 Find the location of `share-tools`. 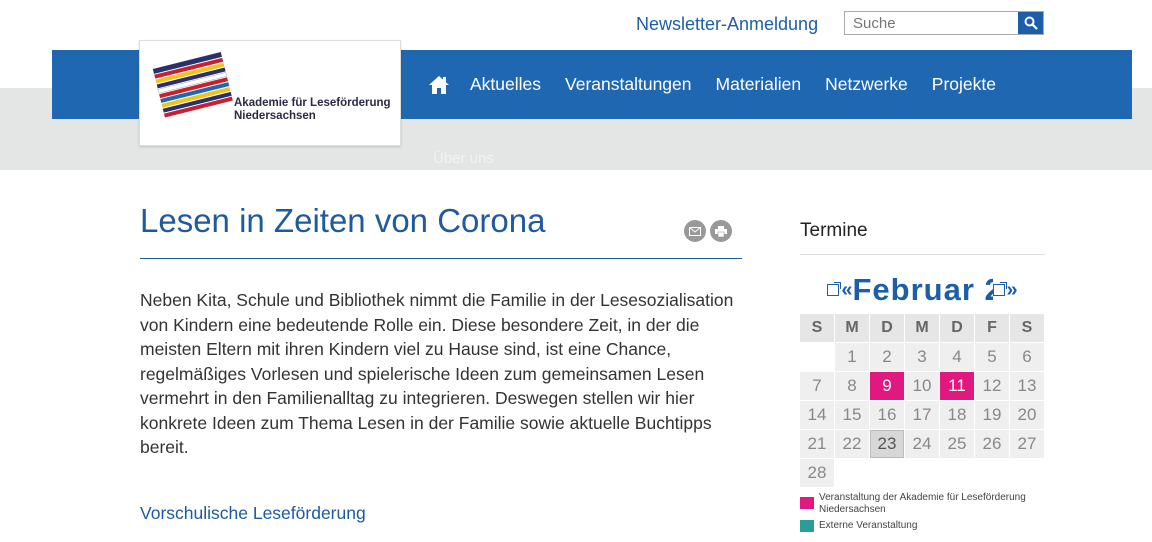

share-tools is located at coordinates (708, 231).